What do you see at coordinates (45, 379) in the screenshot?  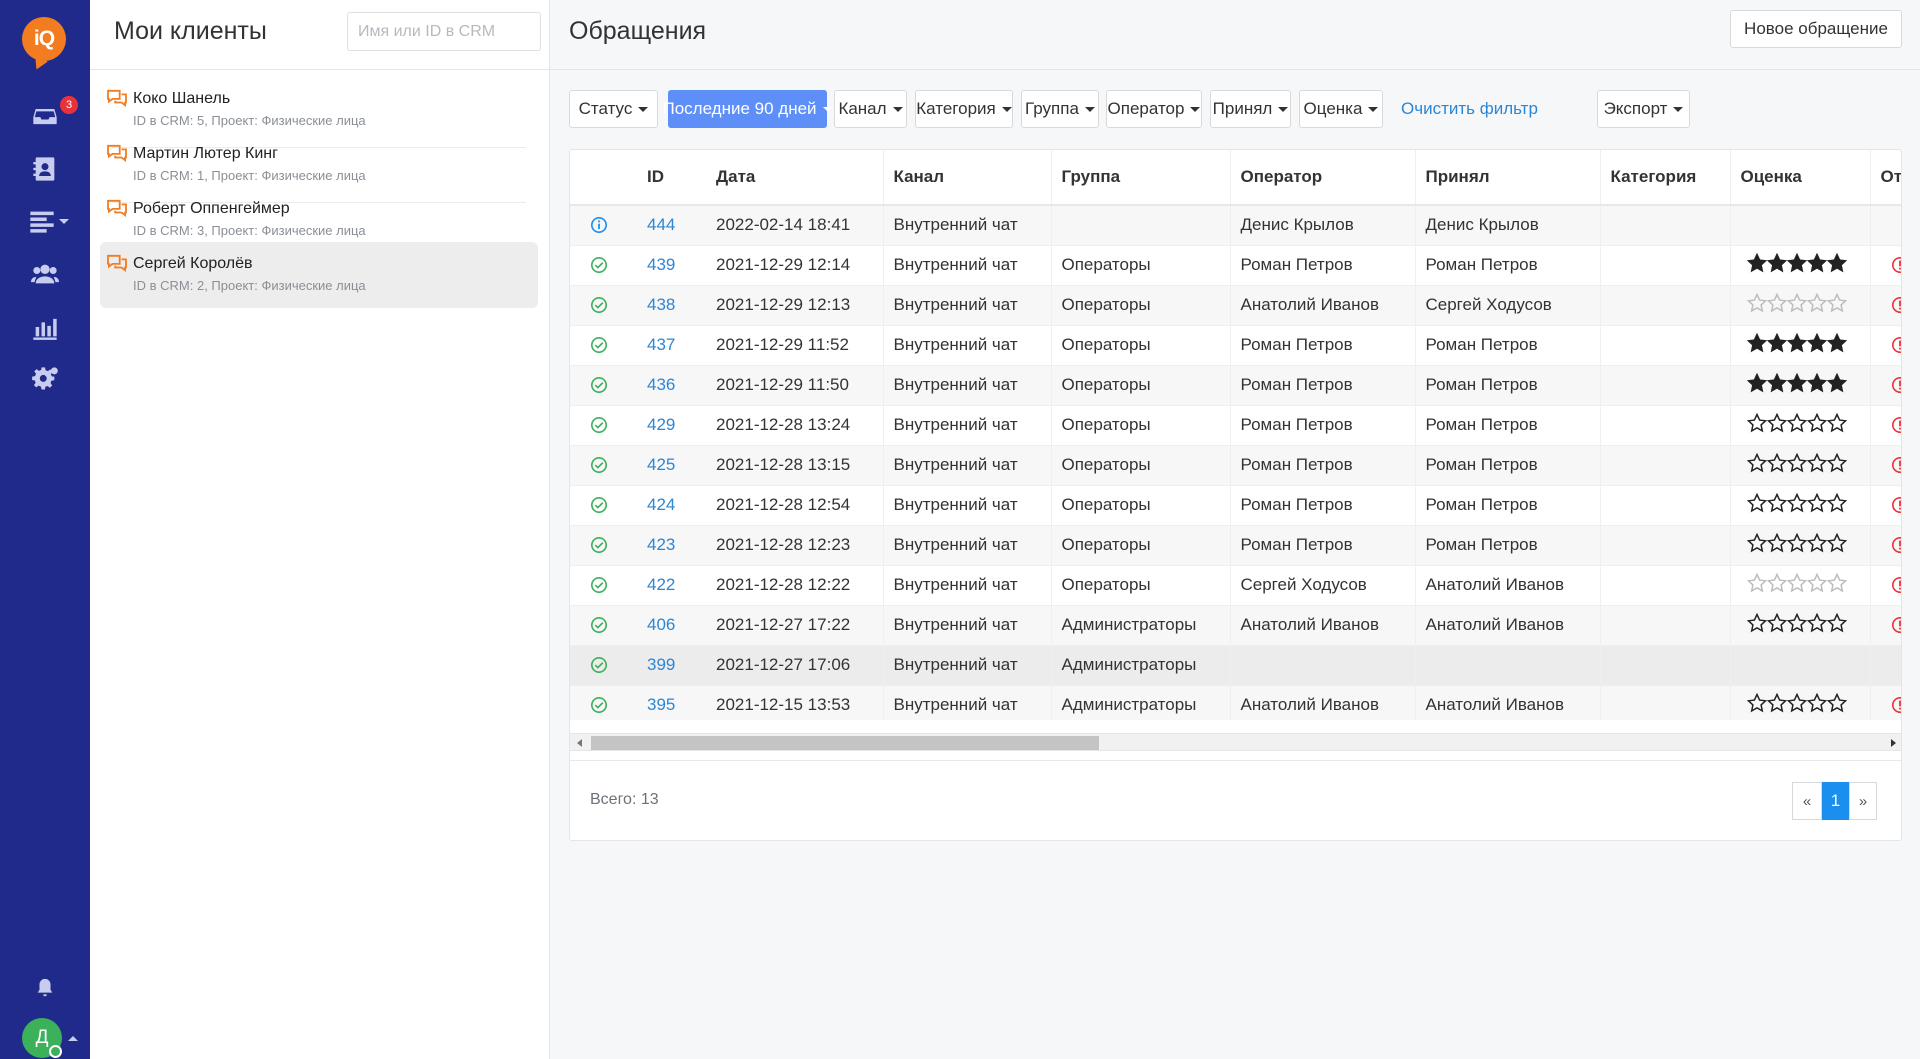 I see `settings-button` at bounding box center [45, 379].